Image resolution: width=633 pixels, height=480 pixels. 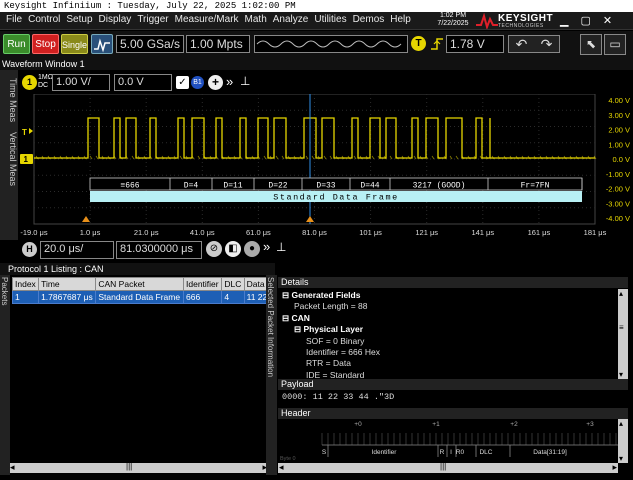 What do you see at coordinates (74, 44) in the screenshot?
I see `single-button: Single` at bounding box center [74, 44].